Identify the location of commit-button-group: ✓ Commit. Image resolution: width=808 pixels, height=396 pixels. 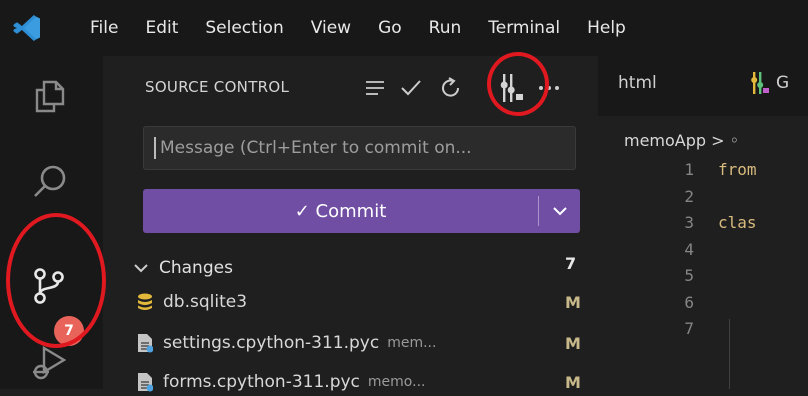
(361, 211).